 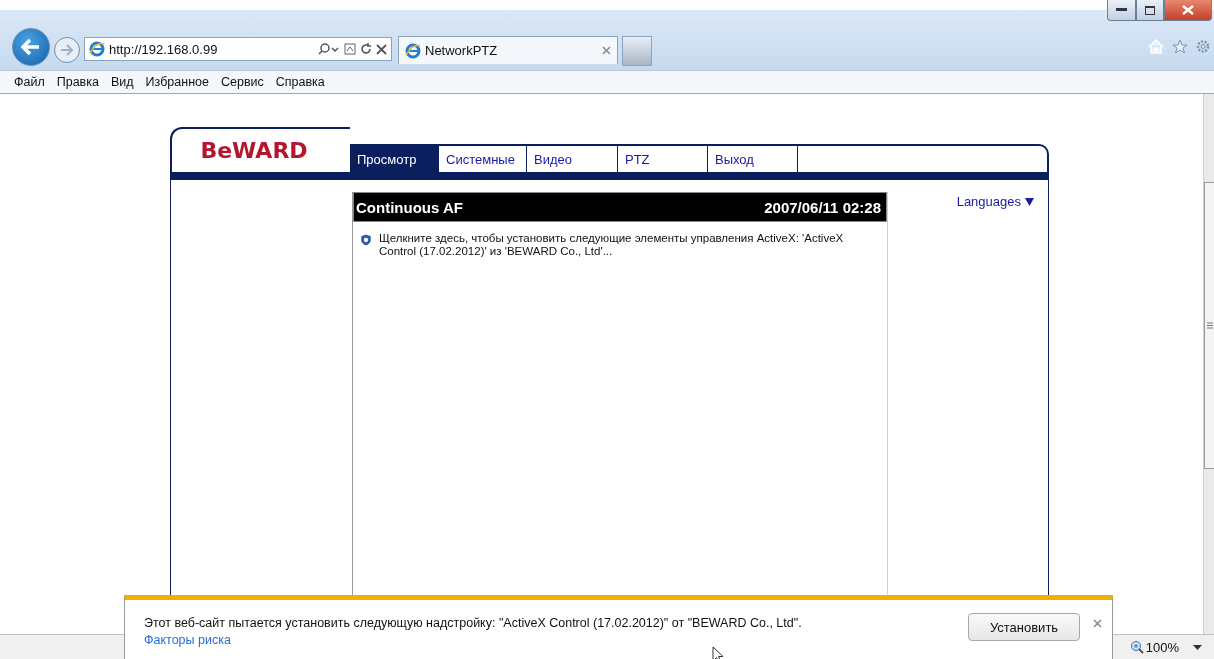 I want to click on zoom-icon, so click(x=1136, y=647).